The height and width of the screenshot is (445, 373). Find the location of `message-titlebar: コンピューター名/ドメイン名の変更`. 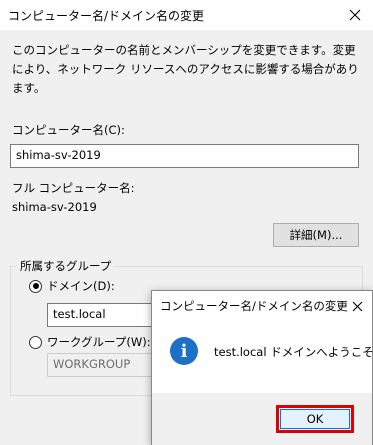

message-titlebar: コンピューター名/ドメイン名の変更 is located at coordinates (262, 306).